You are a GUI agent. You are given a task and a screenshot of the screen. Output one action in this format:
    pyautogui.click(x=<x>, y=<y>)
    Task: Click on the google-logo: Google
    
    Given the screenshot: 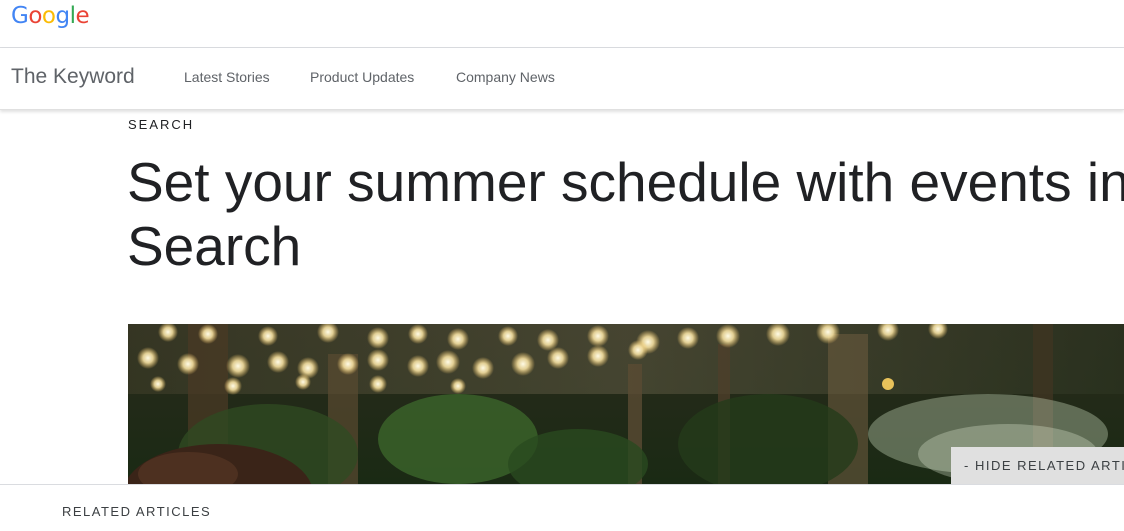 What is the action you would take?
    pyautogui.click(x=50, y=16)
    